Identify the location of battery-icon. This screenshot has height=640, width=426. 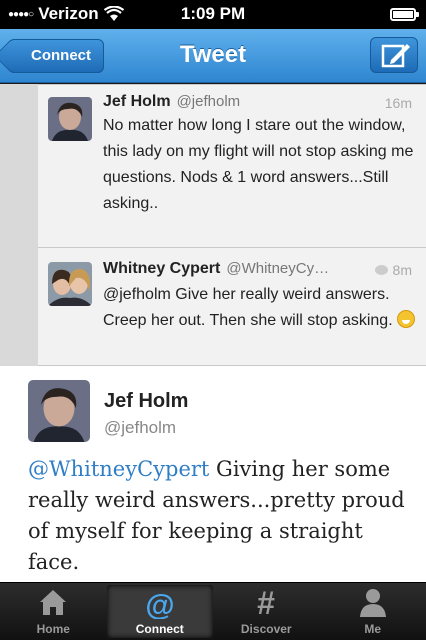
(404, 14).